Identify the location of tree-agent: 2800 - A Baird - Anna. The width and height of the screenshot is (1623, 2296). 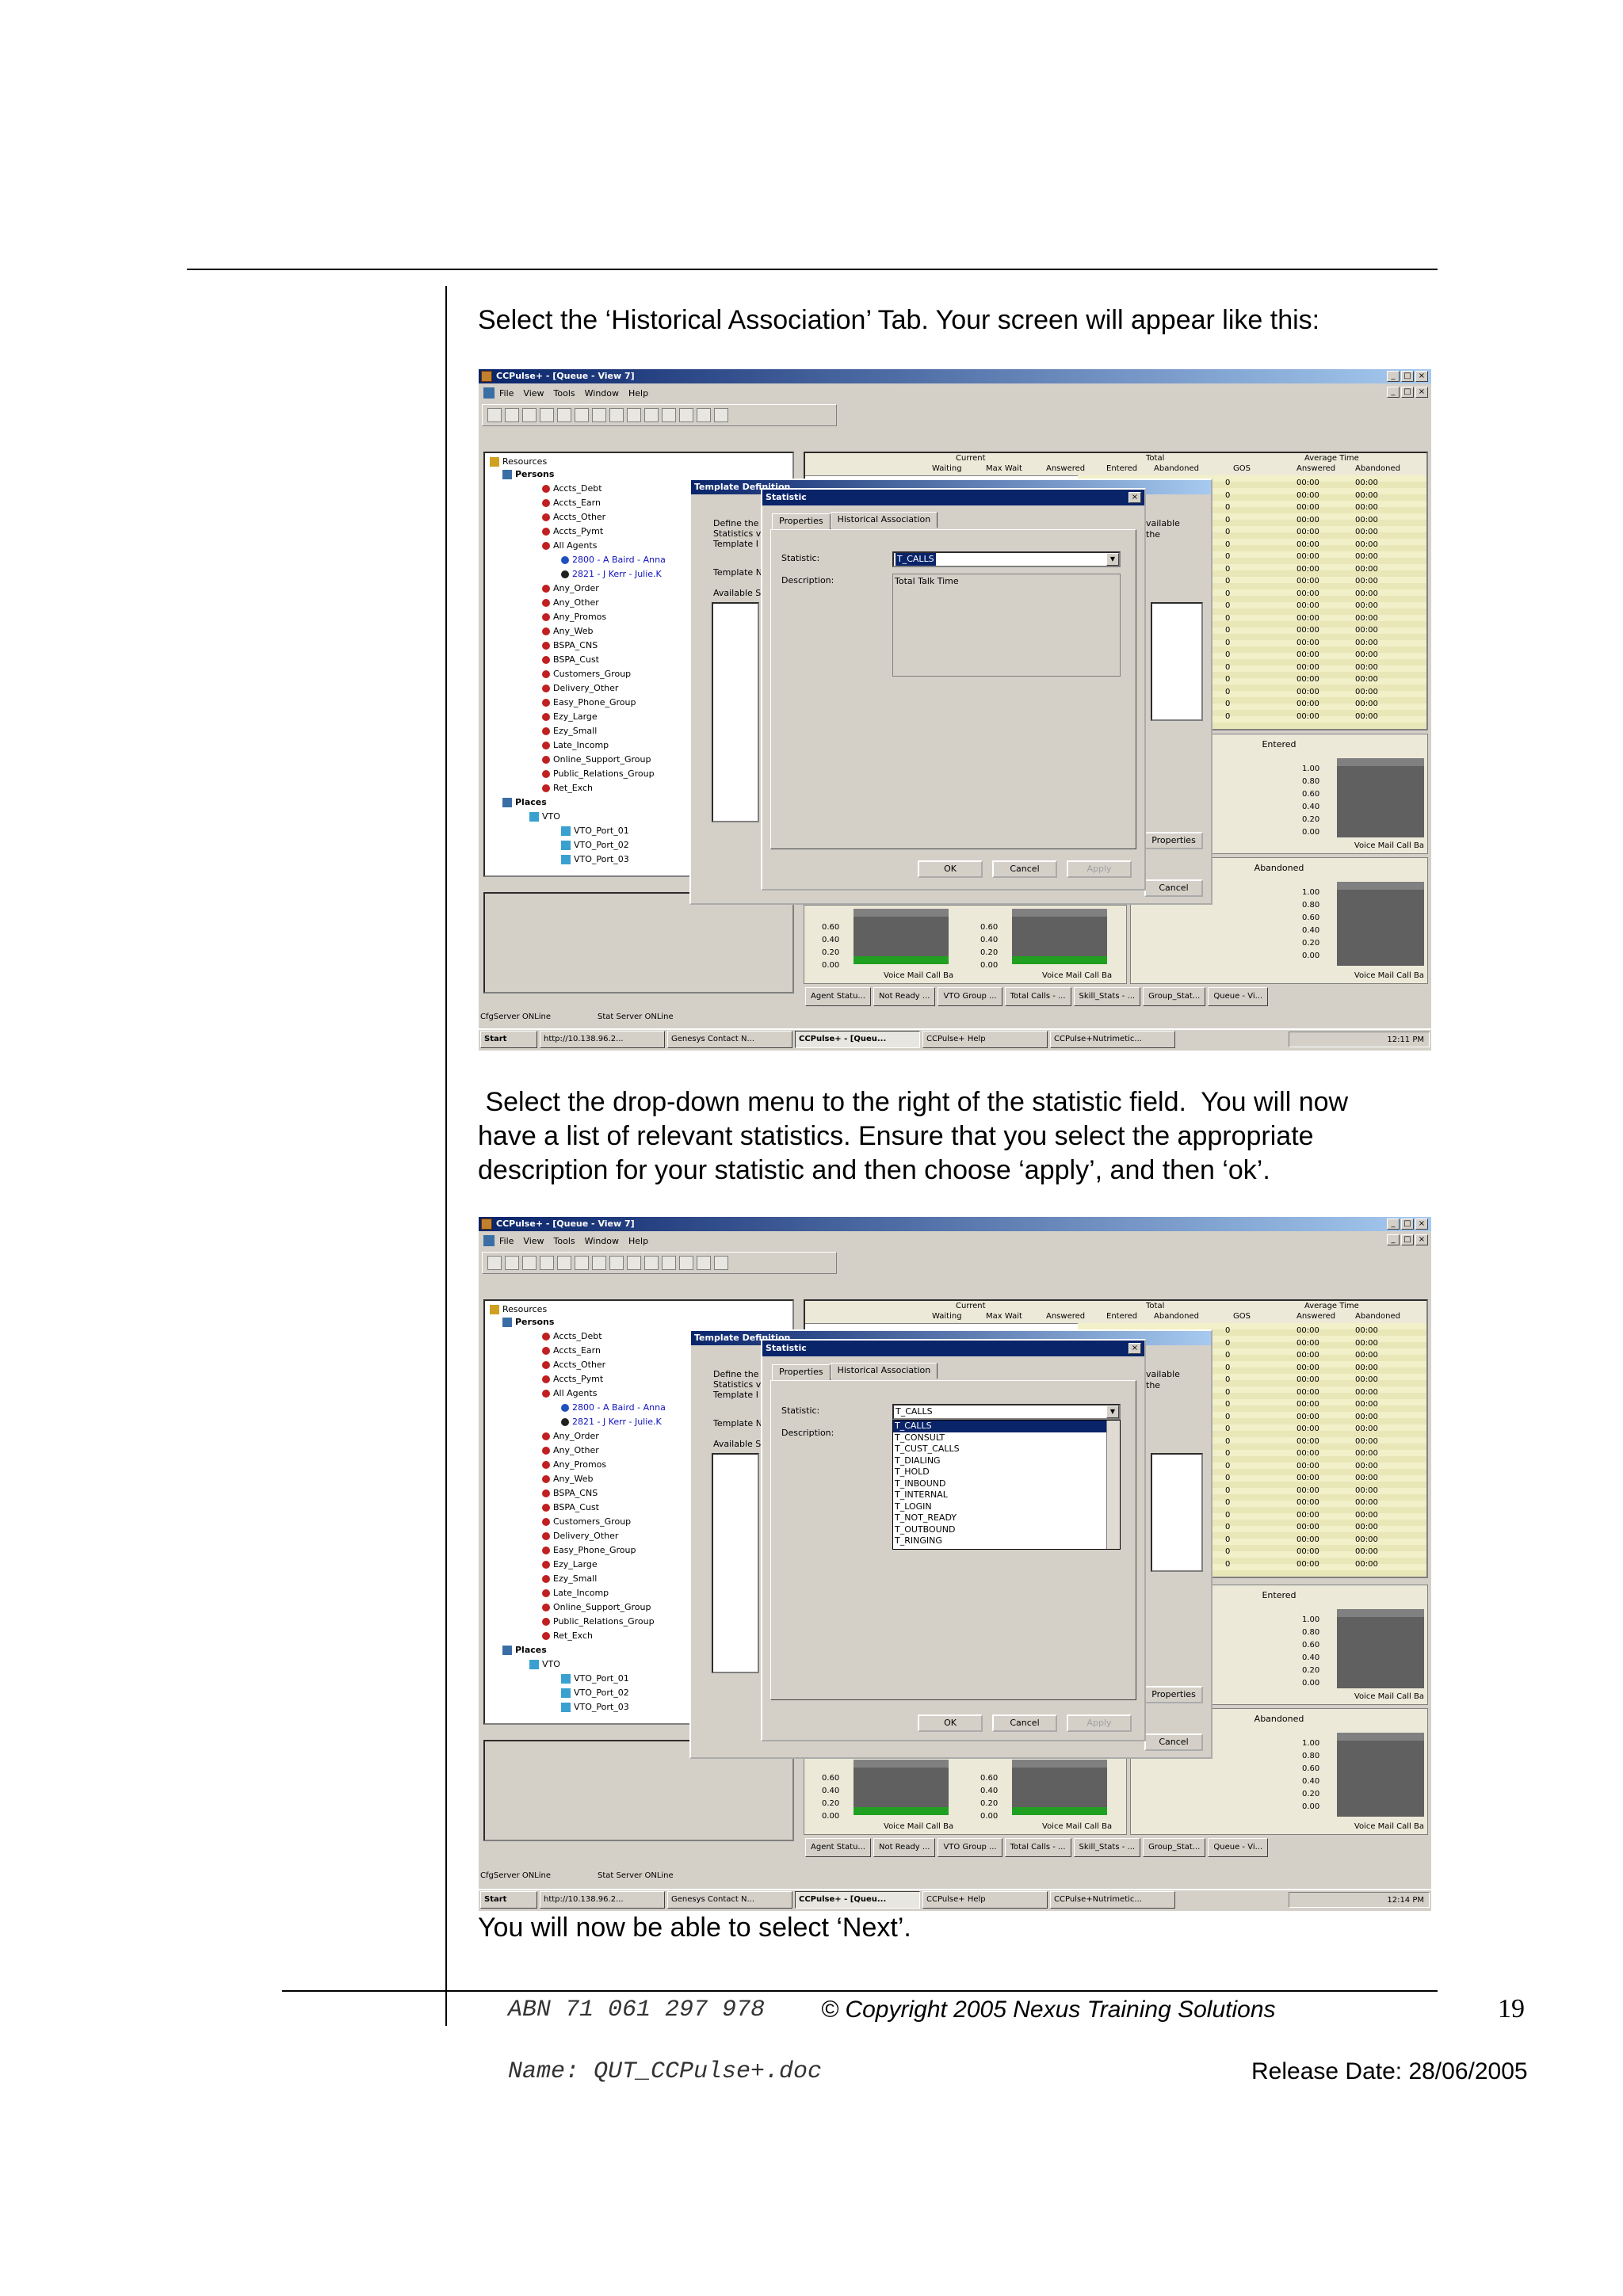
(613, 1408).